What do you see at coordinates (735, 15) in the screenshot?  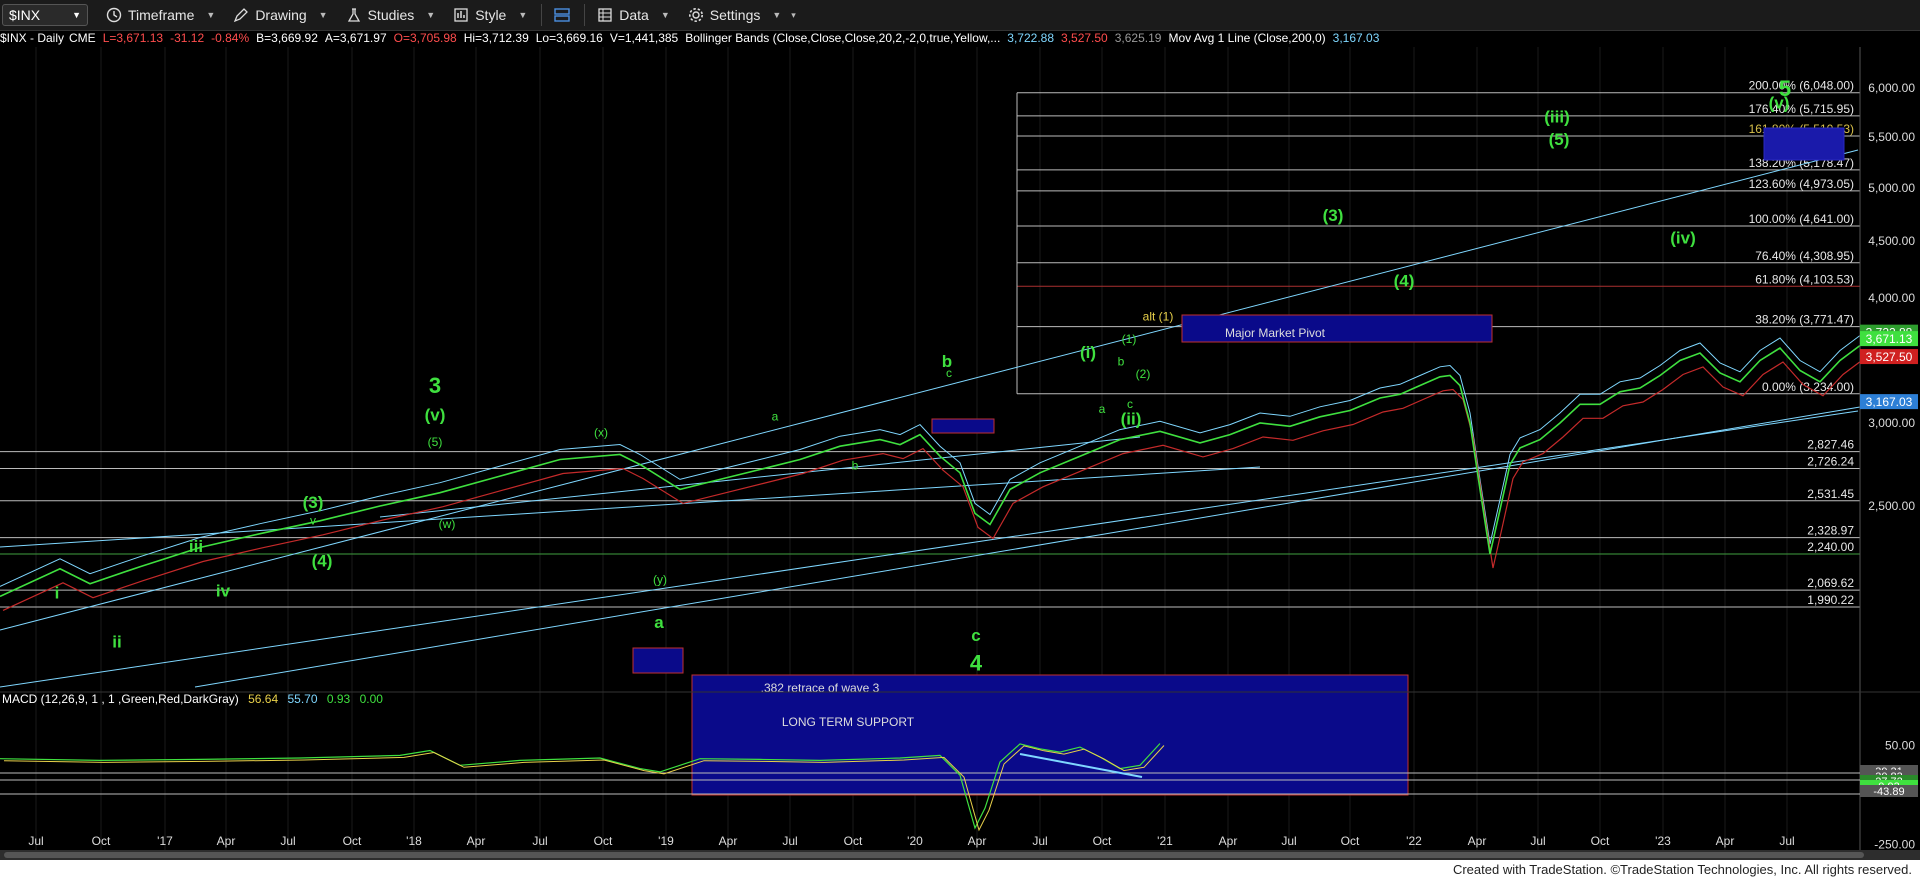 I see `settings-label: Settings` at bounding box center [735, 15].